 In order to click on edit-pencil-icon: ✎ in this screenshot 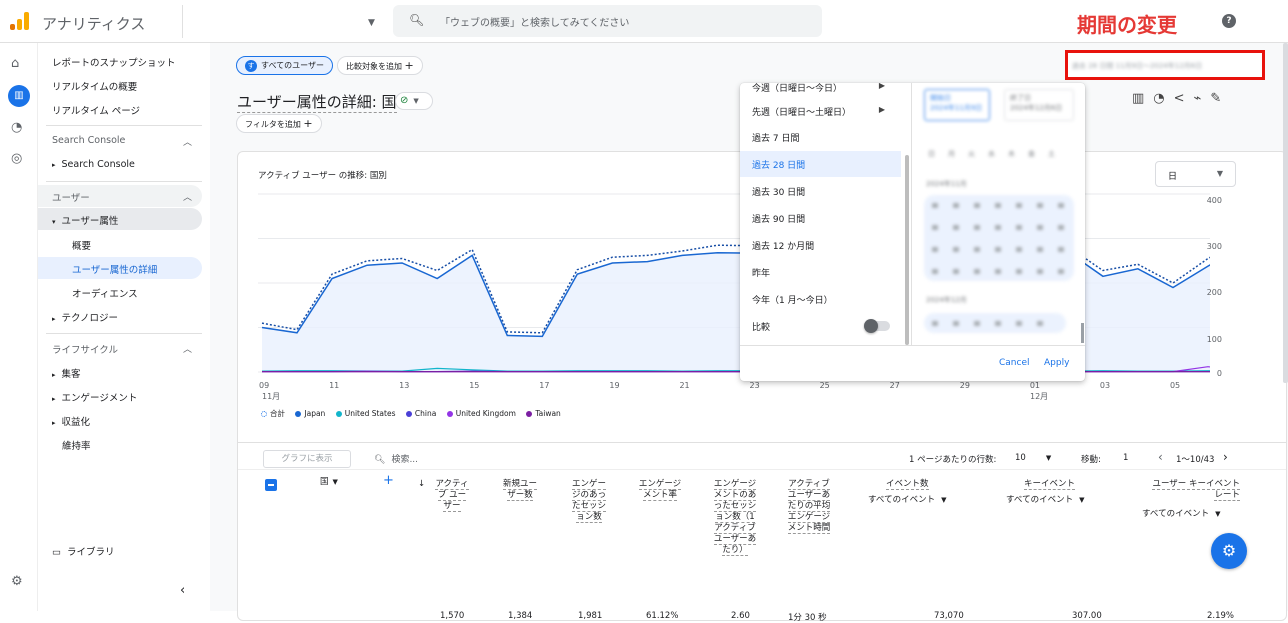, I will do `click(1220, 98)`.